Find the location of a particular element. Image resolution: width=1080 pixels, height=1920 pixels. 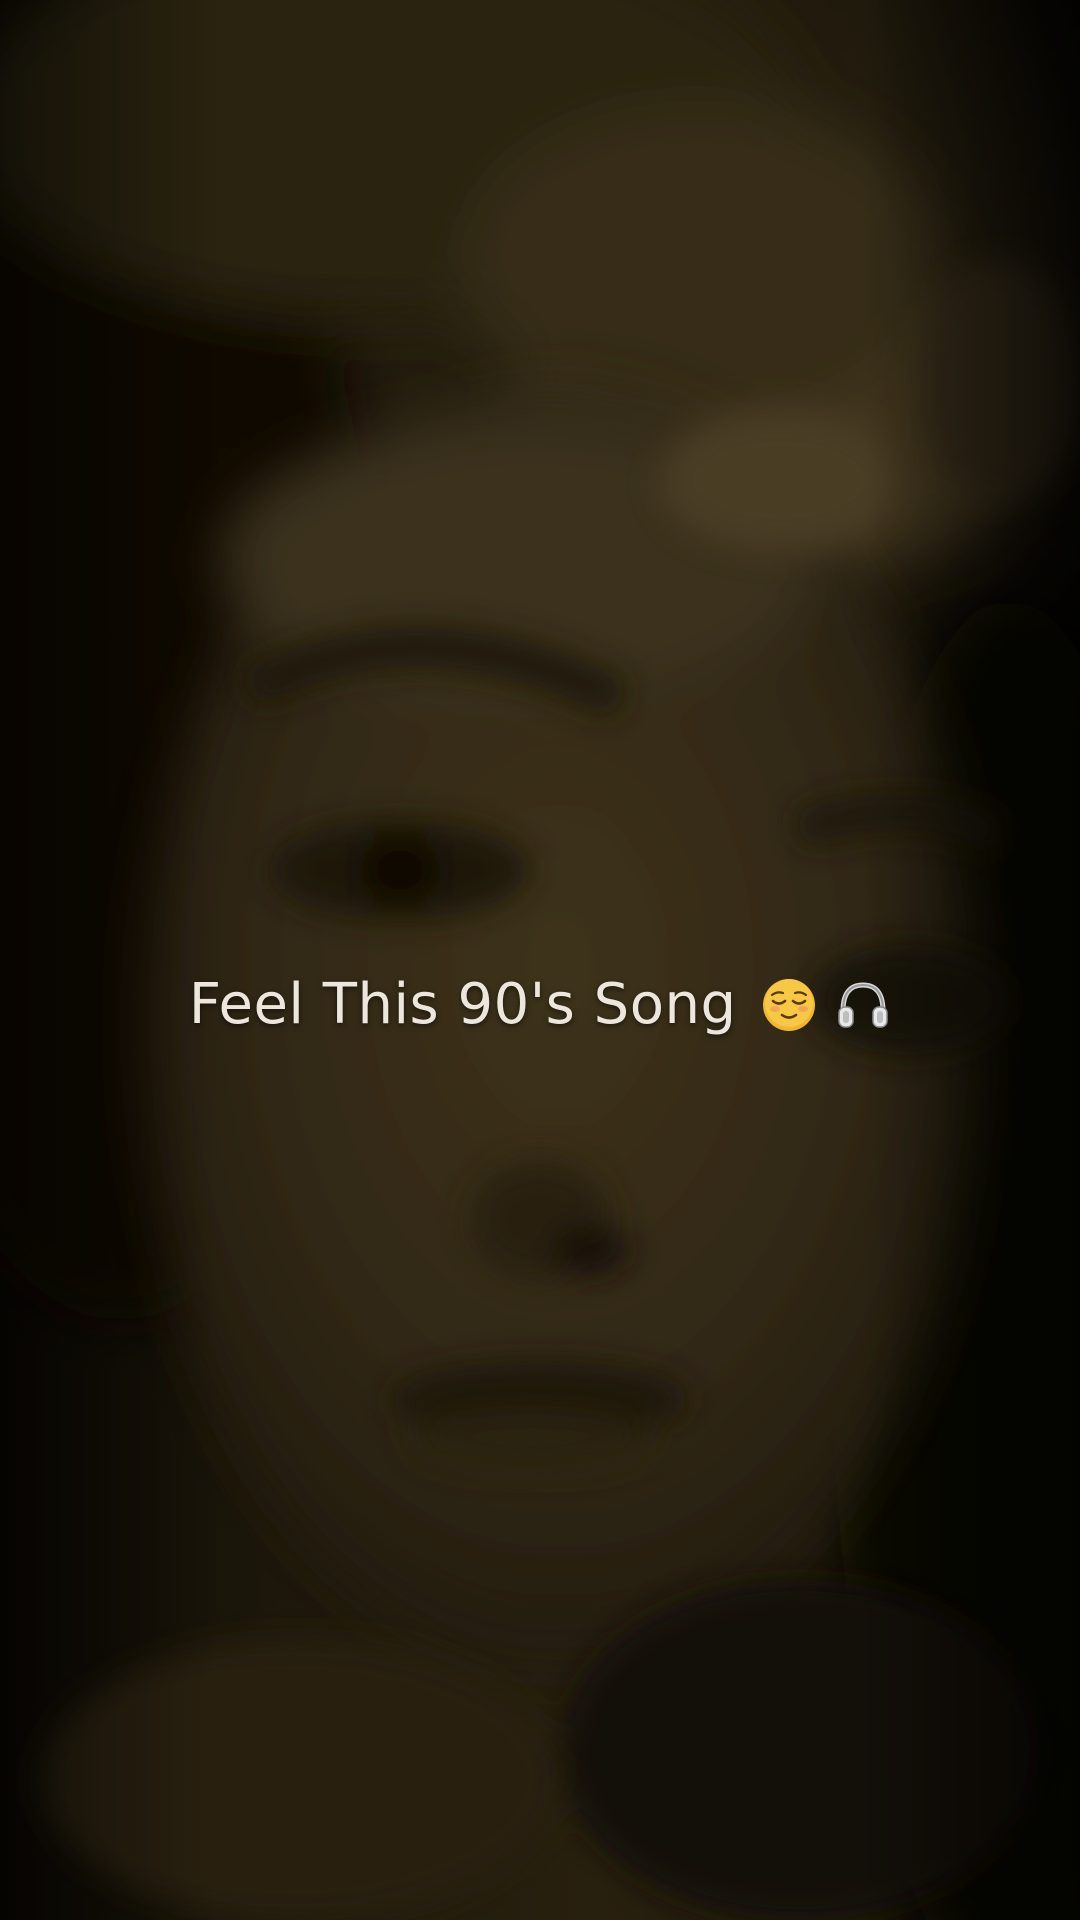

caption-overlay: Feel This 90's Song is located at coordinates (540, 1003).